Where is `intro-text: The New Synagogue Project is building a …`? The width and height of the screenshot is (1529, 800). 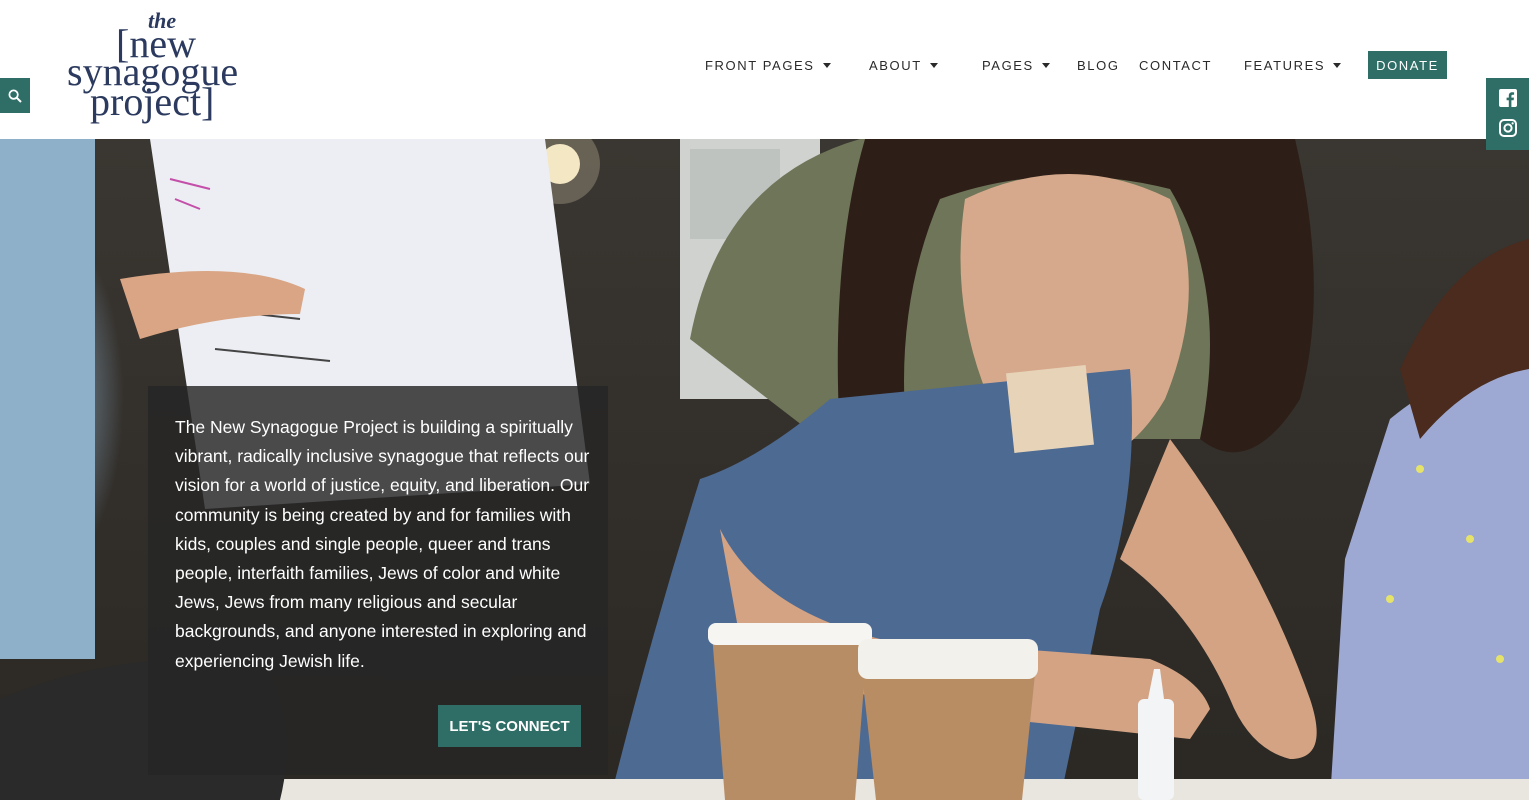 intro-text: The New Synagogue Project is building a … is located at coordinates (382, 544).